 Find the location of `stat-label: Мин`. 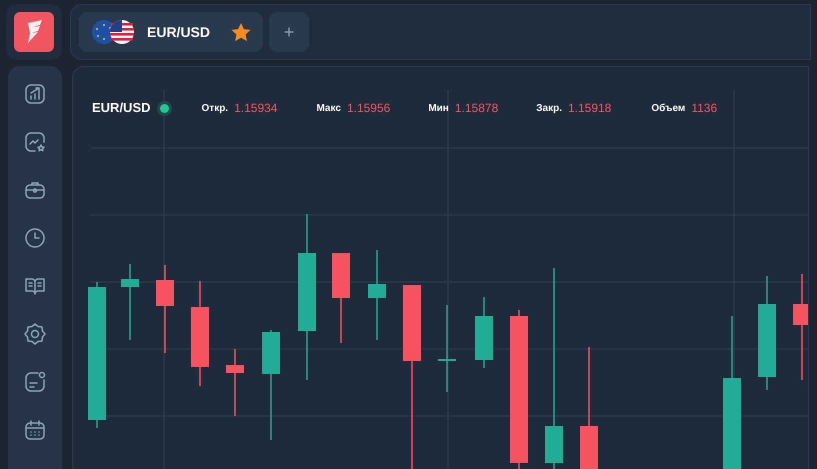

stat-label: Мин is located at coordinates (438, 109).